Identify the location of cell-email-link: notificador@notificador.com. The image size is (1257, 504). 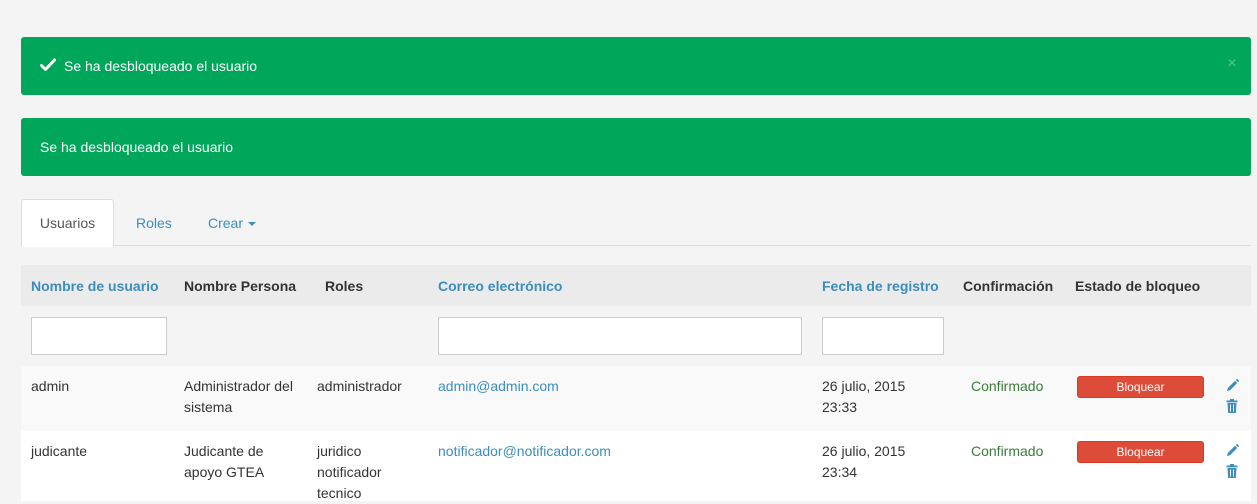
(524, 451).